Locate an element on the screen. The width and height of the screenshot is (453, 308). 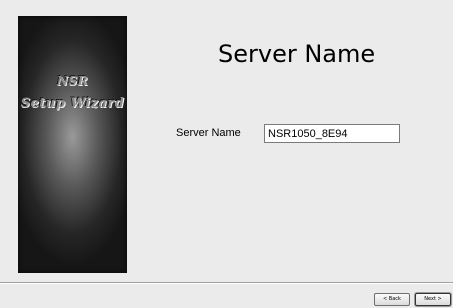
server-name-label: Server Name is located at coordinates (208, 133).